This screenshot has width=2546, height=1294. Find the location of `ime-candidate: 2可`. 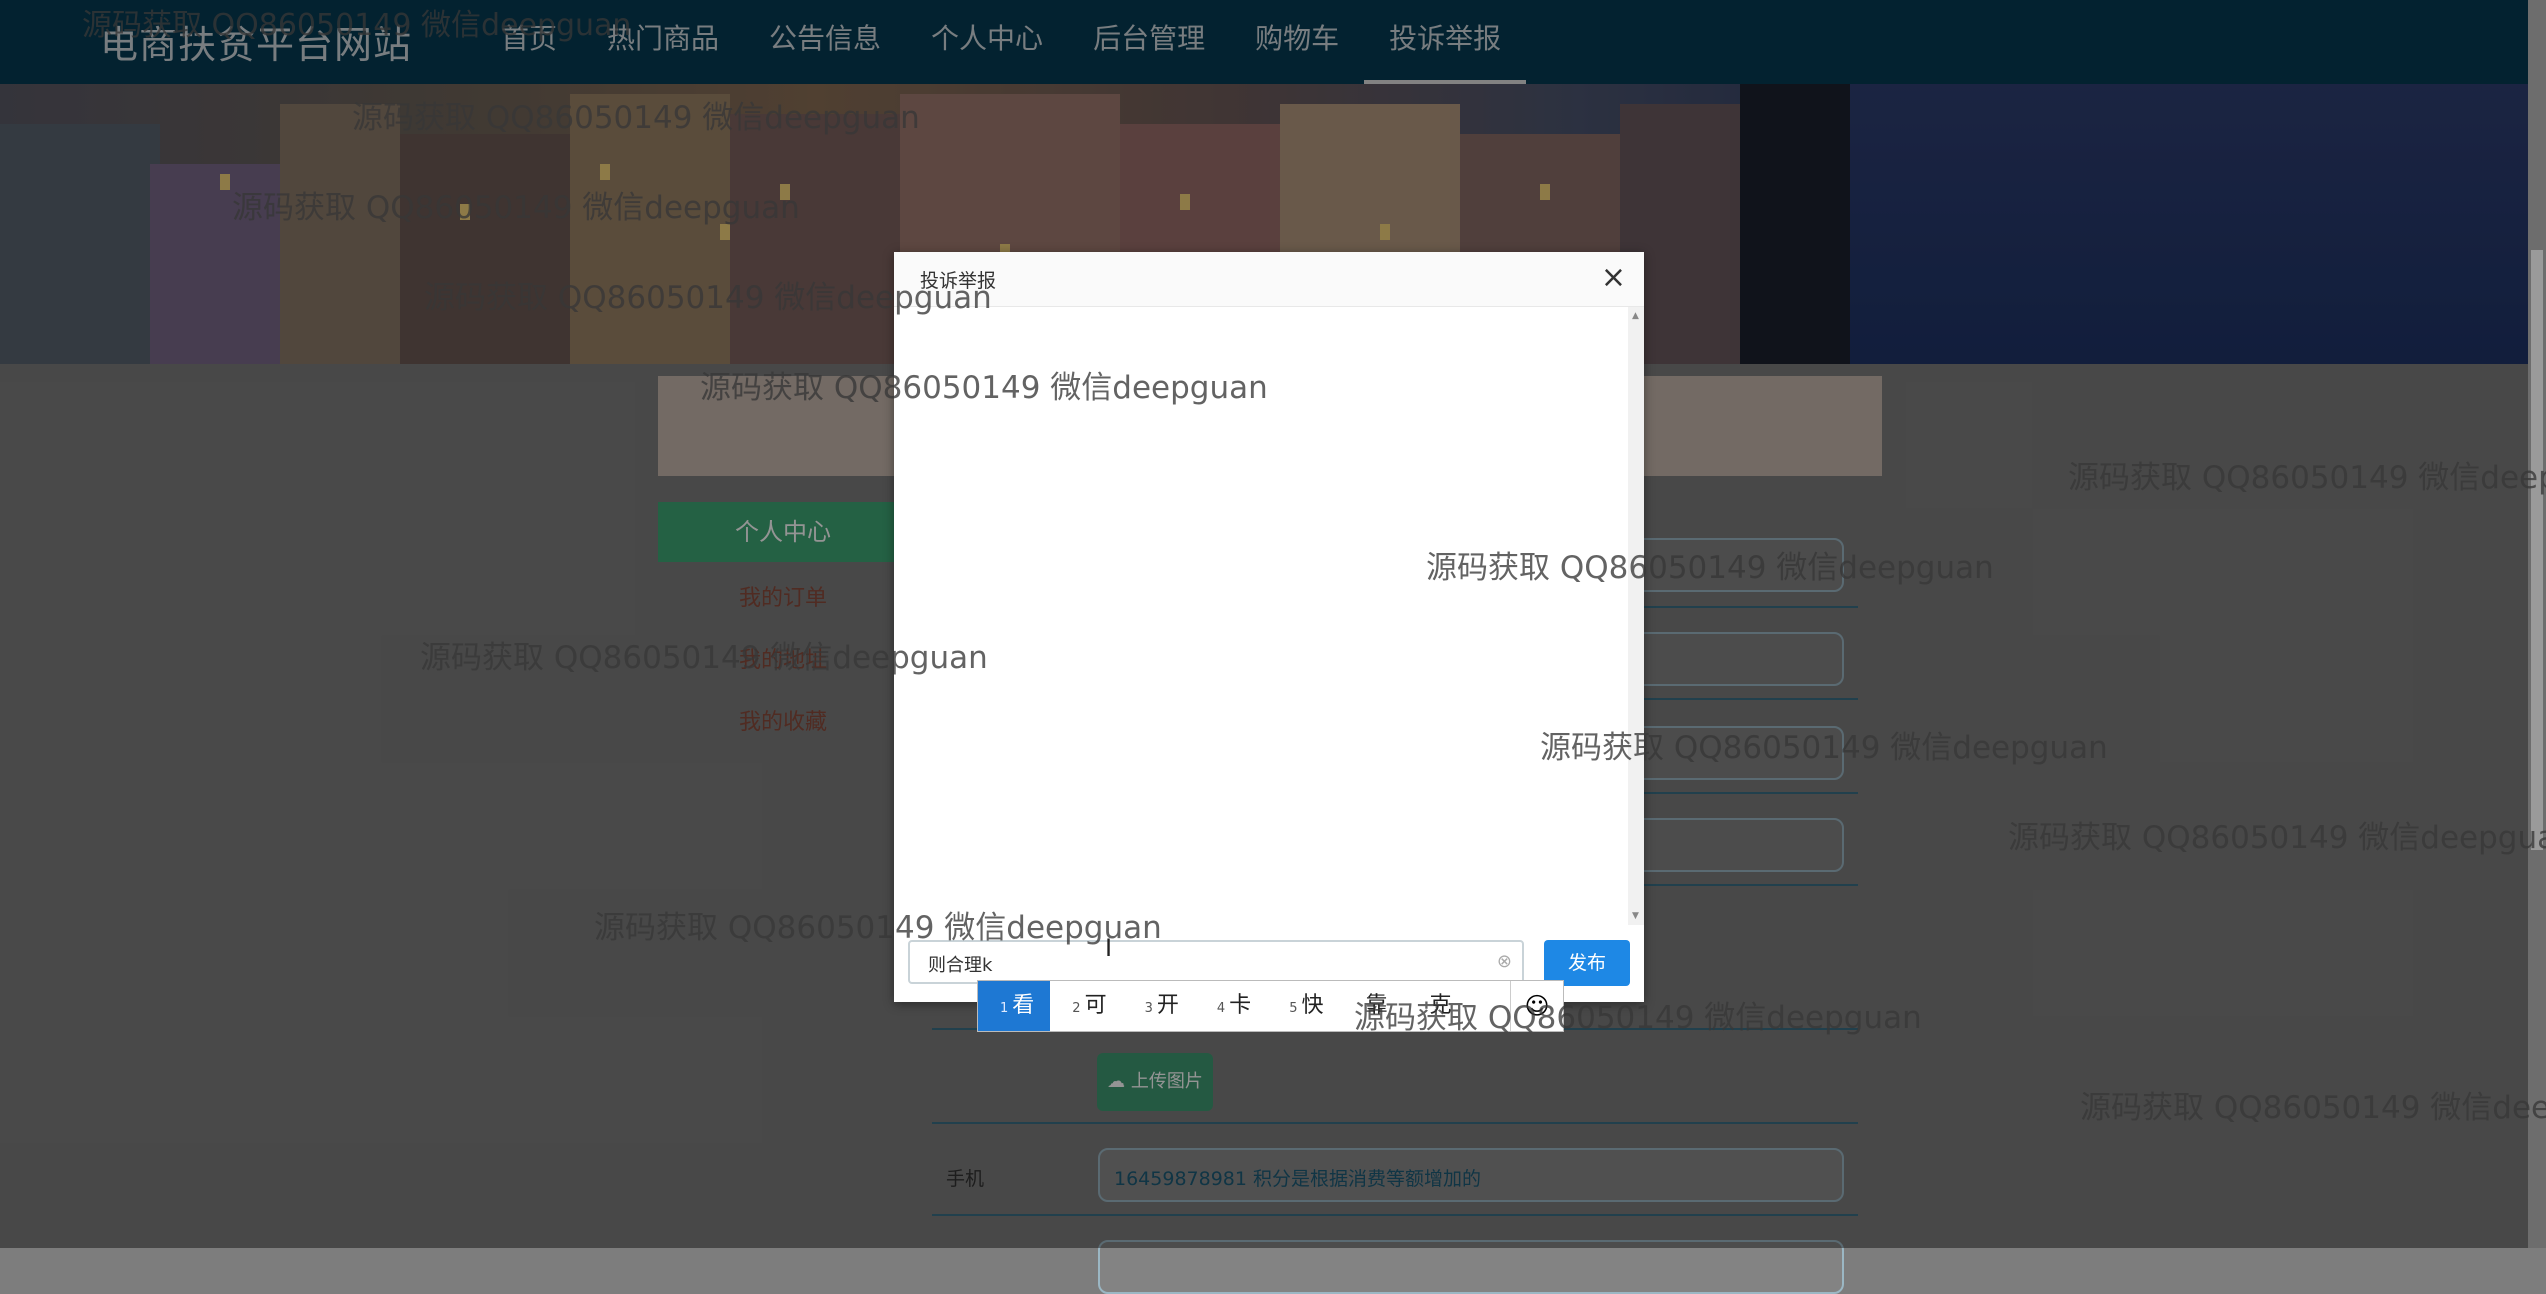

ime-candidate: 2可 is located at coordinates (1086, 1006).